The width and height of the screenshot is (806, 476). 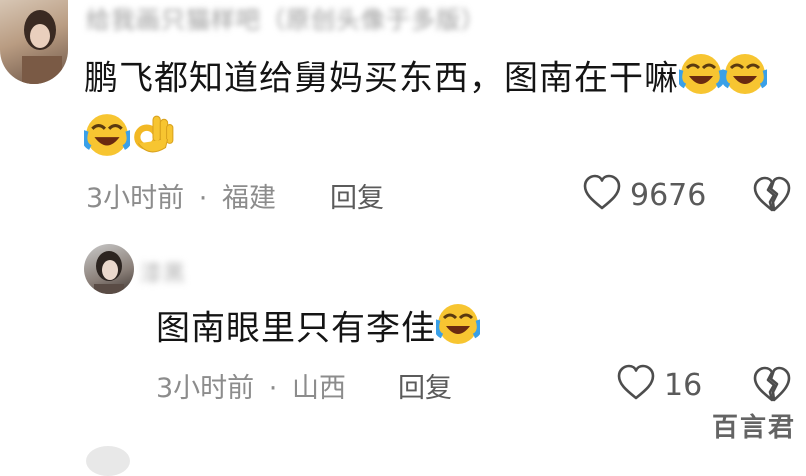 I want to click on watermark: 百言君, so click(x=753, y=428).